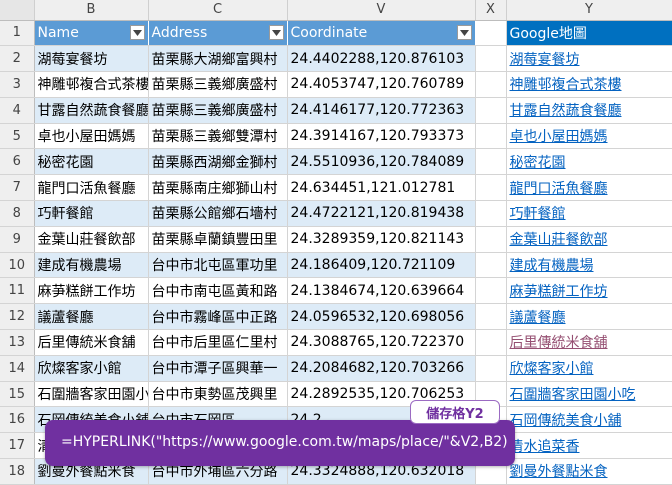 This screenshot has width=672, height=485. Describe the element at coordinates (17, 162) in the screenshot. I see `row-header: 6` at that location.